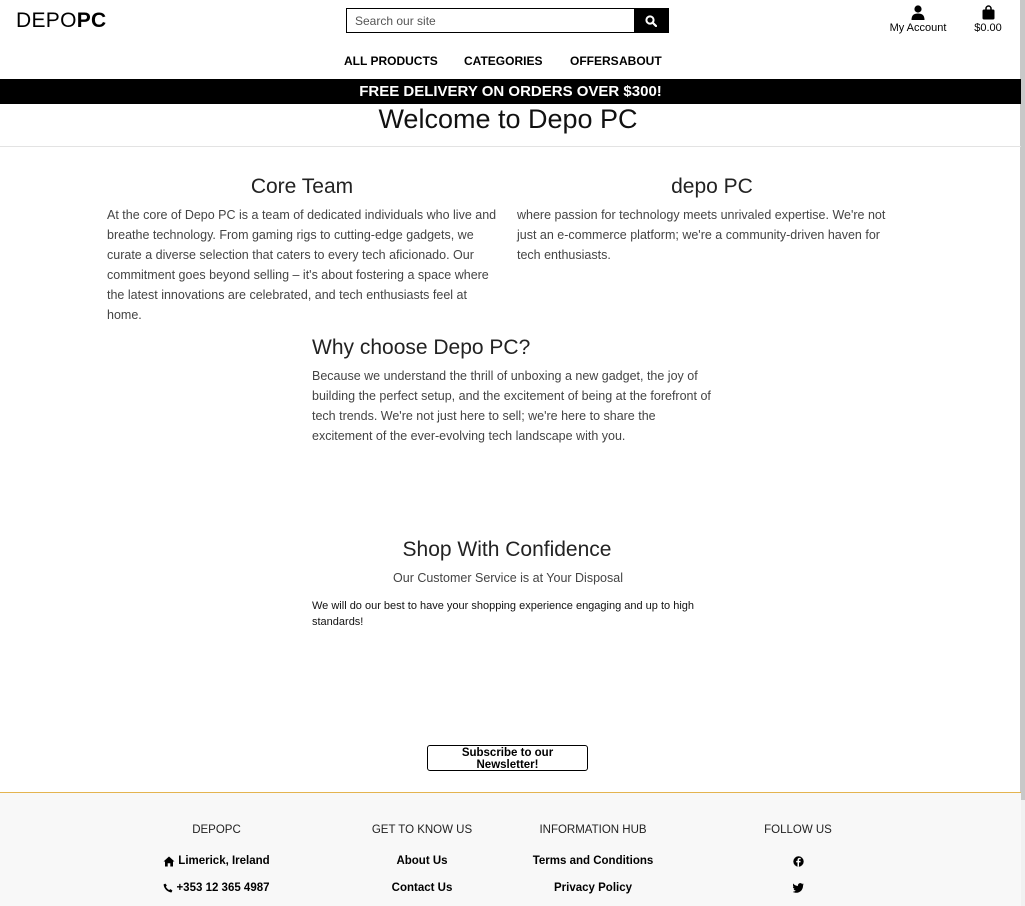 This screenshot has height=906, width=1025. I want to click on my-account-label: My Account, so click(918, 28).